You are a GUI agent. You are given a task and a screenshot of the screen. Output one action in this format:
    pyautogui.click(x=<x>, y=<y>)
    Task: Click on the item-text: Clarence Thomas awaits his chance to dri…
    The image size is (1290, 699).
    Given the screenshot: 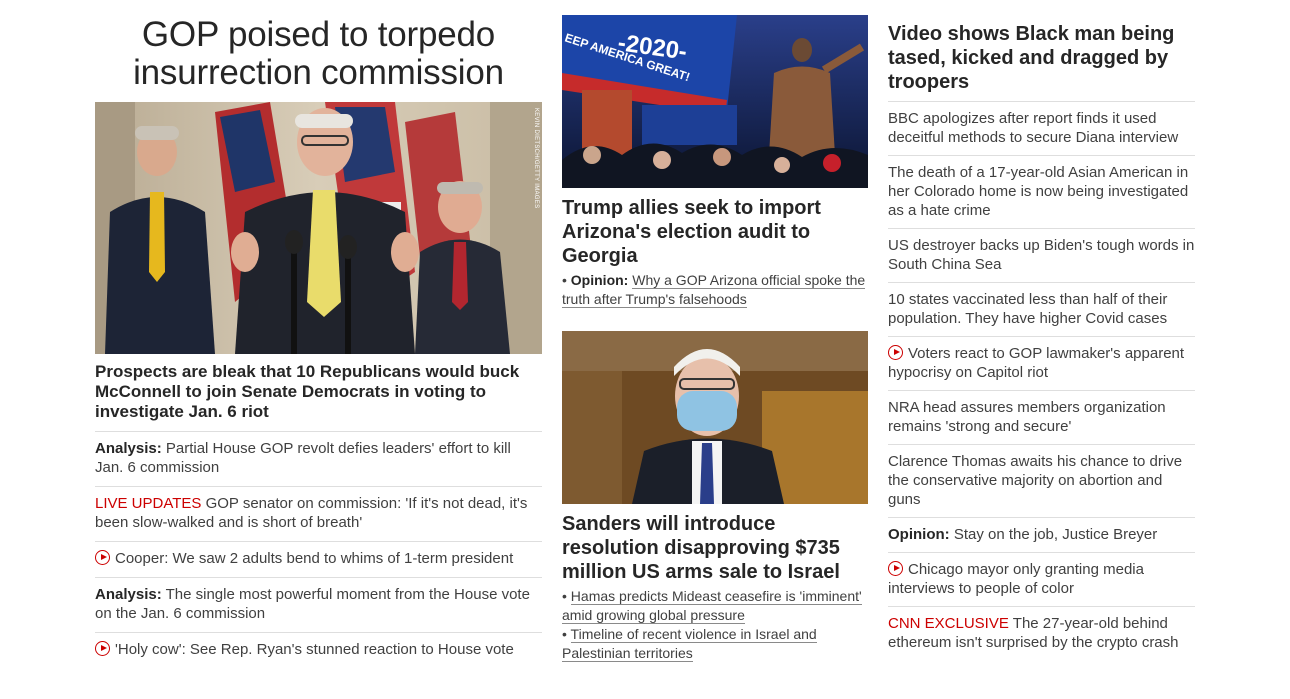 What is the action you would take?
    pyautogui.click(x=1035, y=480)
    